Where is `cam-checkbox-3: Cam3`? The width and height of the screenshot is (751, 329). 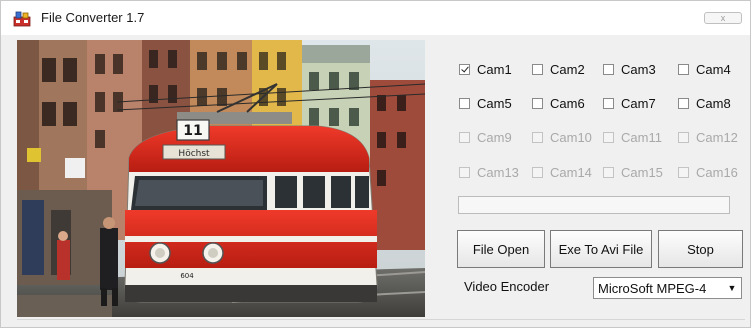 cam-checkbox-3: Cam3 is located at coordinates (629, 69).